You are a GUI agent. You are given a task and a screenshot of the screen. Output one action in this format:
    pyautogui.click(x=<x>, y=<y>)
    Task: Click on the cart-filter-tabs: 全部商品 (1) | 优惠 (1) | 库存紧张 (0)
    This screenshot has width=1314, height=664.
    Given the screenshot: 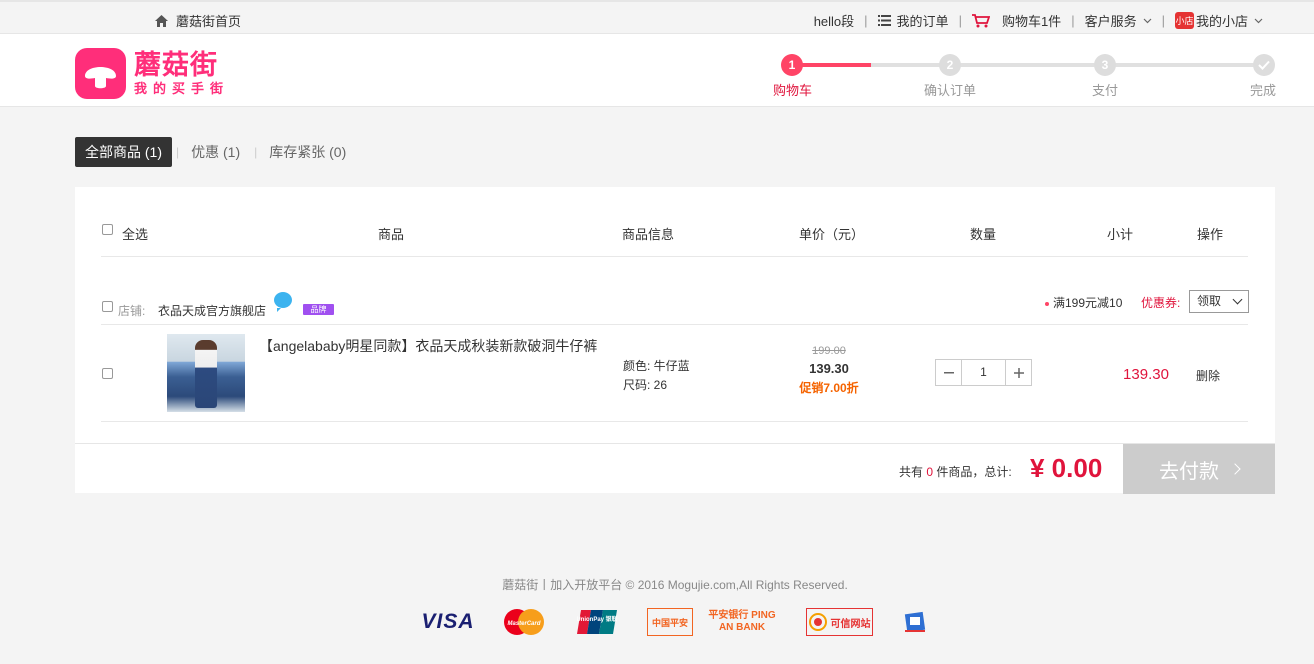 What is the action you would take?
    pyautogui.click(x=215, y=152)
    